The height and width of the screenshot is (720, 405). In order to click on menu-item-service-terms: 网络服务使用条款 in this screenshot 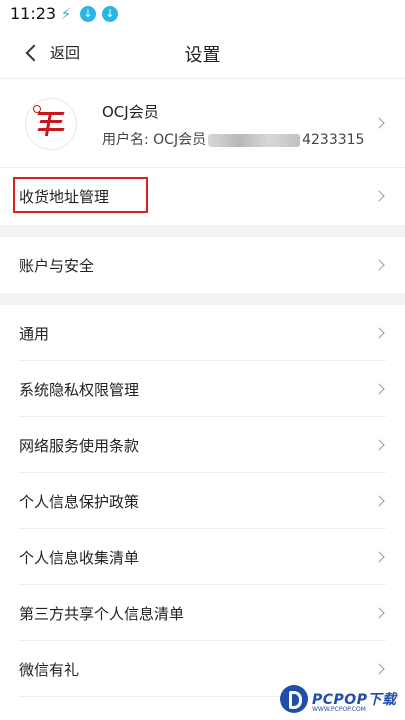, I will do `click(202, 445)`.